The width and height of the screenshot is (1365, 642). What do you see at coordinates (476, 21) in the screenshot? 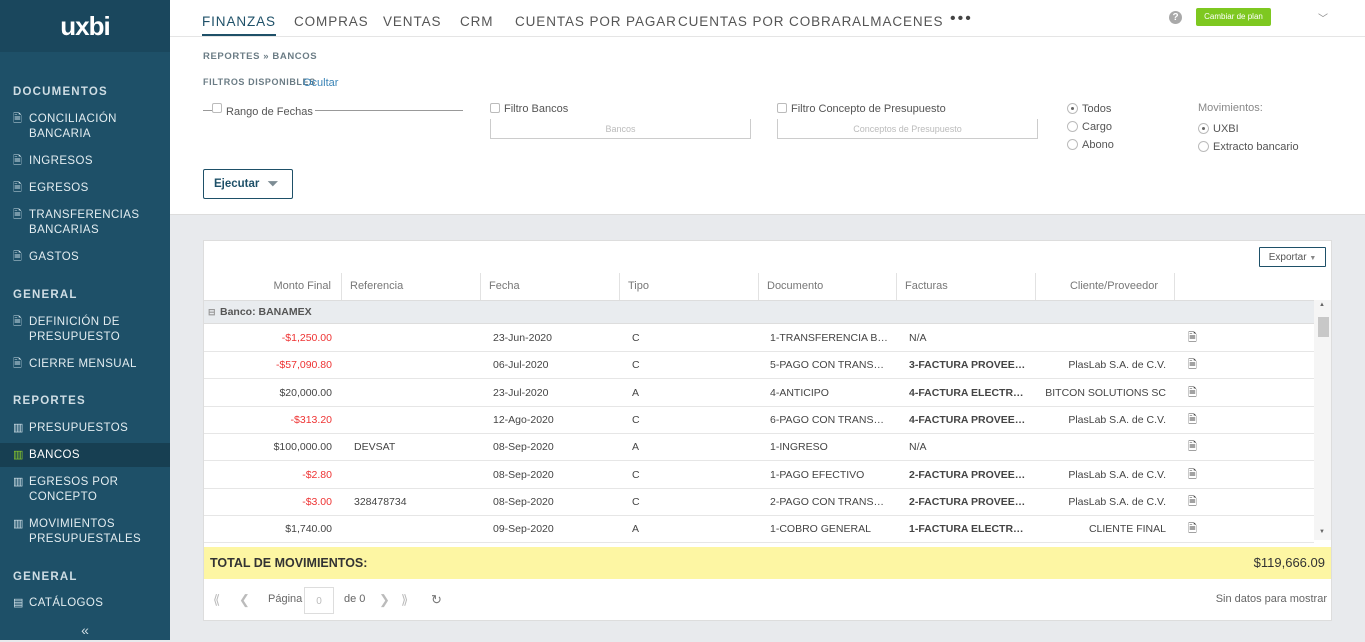
I see `tab-crm: CRM` at bounding box center [476, 21].